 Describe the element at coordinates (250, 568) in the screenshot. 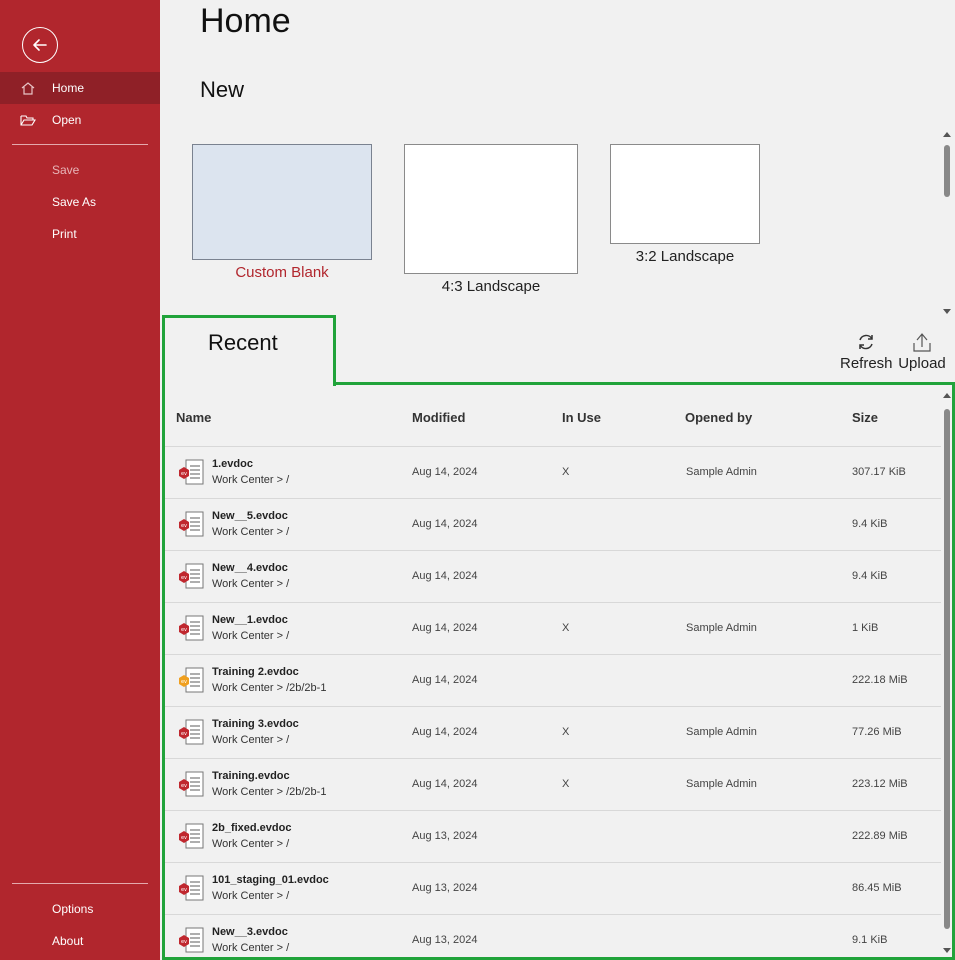

I see `file-name: New__4.evdoc` at that location.